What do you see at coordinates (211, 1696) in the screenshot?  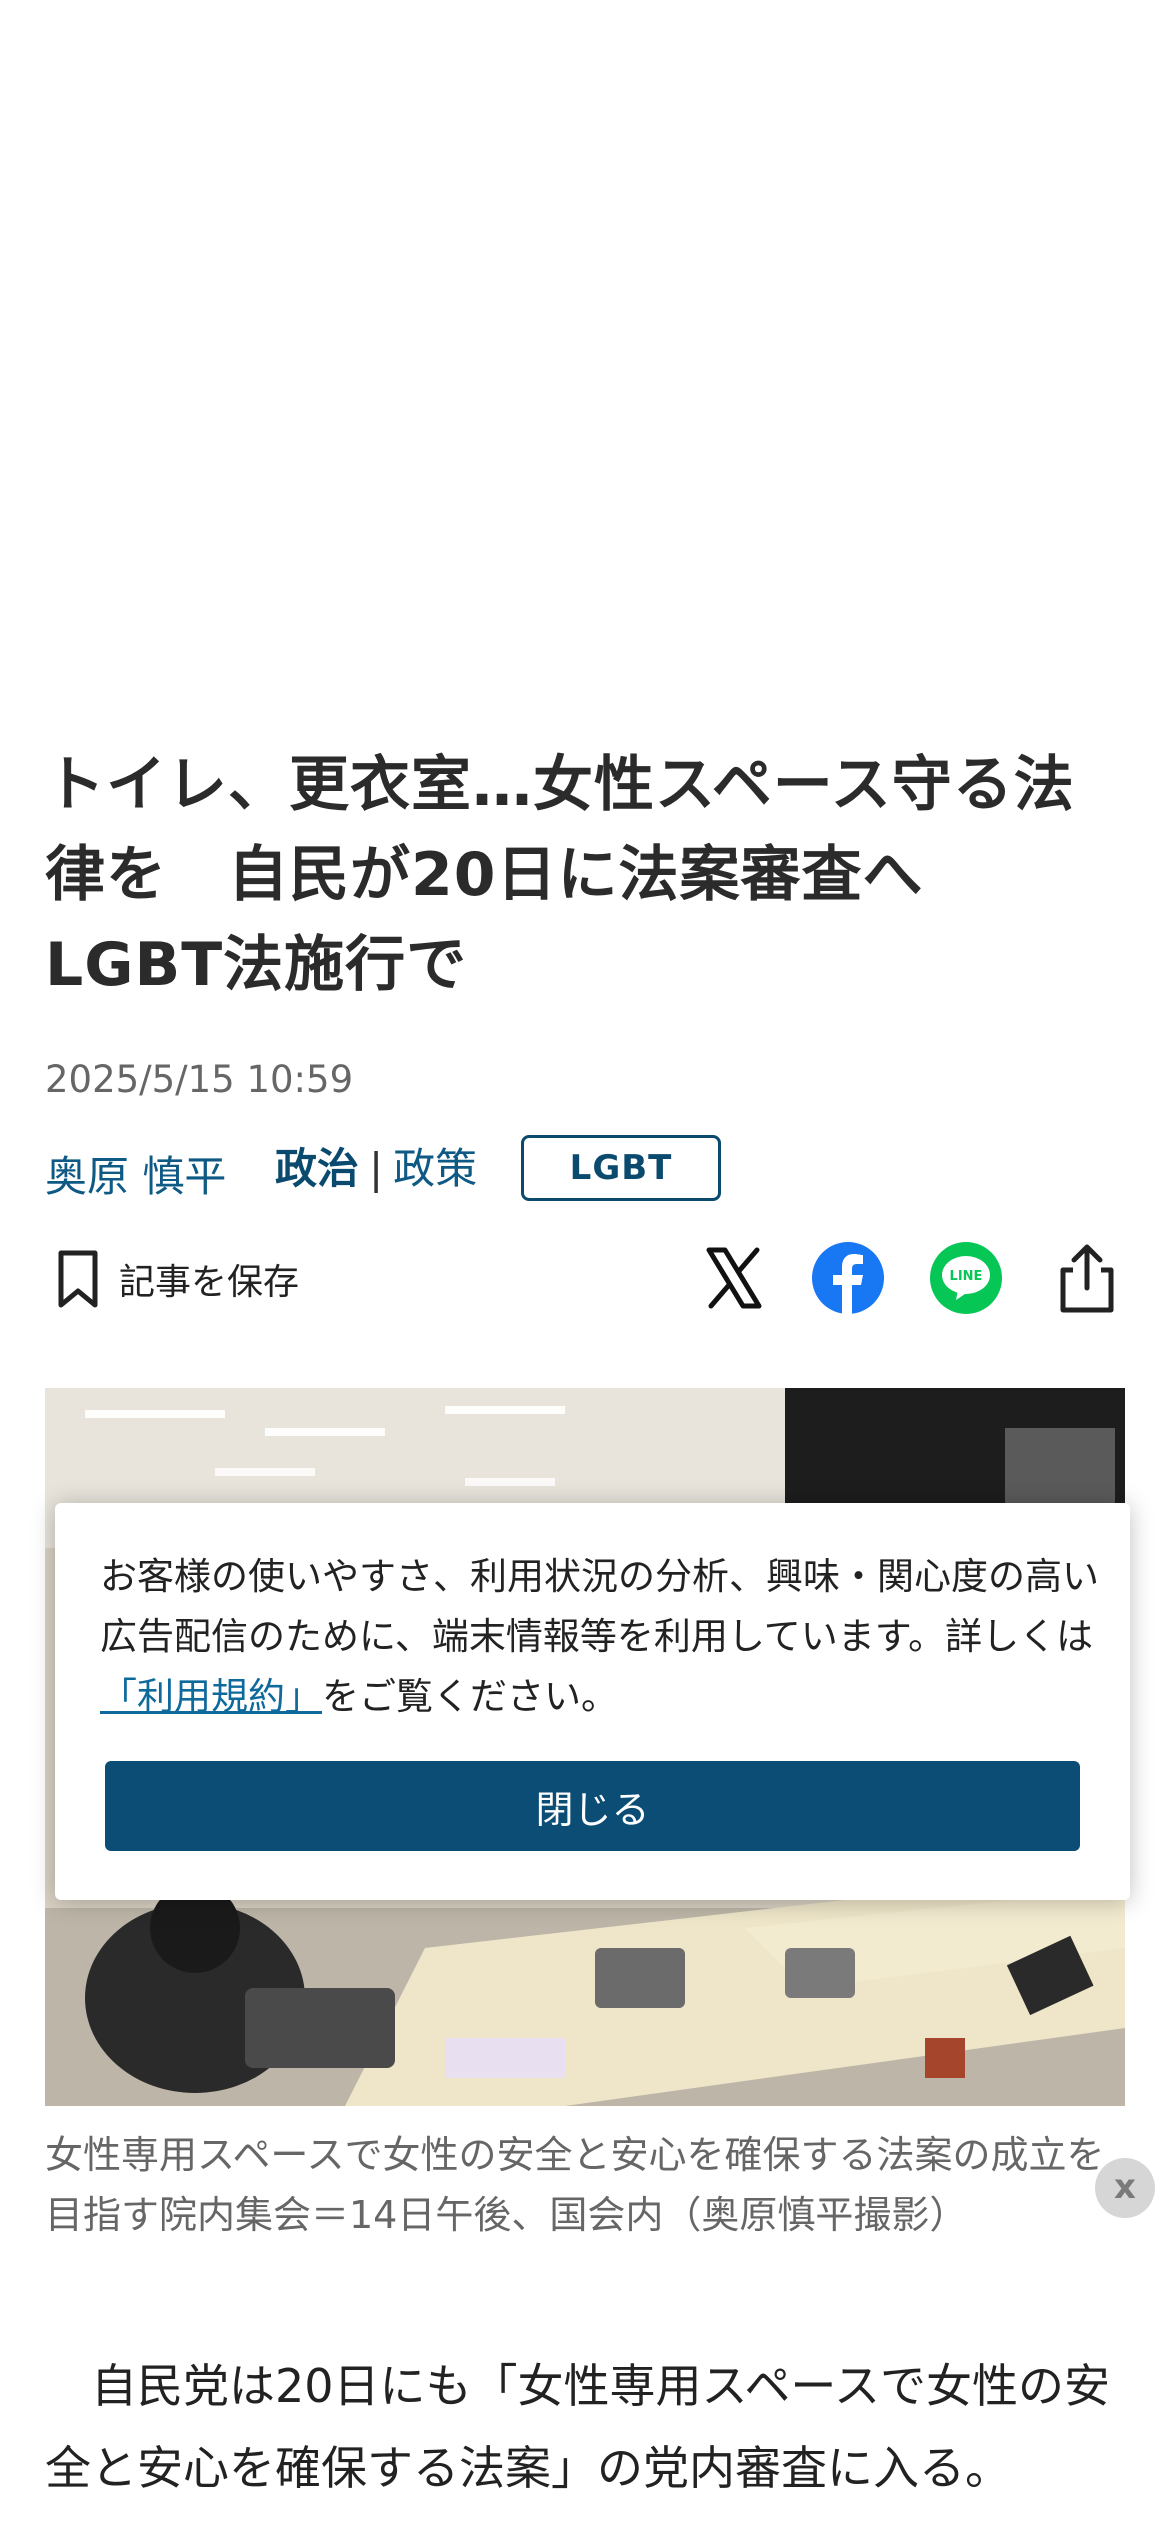 I see `terms-of-use-link: 「利用規約」` at bounding box center [211, 1696].